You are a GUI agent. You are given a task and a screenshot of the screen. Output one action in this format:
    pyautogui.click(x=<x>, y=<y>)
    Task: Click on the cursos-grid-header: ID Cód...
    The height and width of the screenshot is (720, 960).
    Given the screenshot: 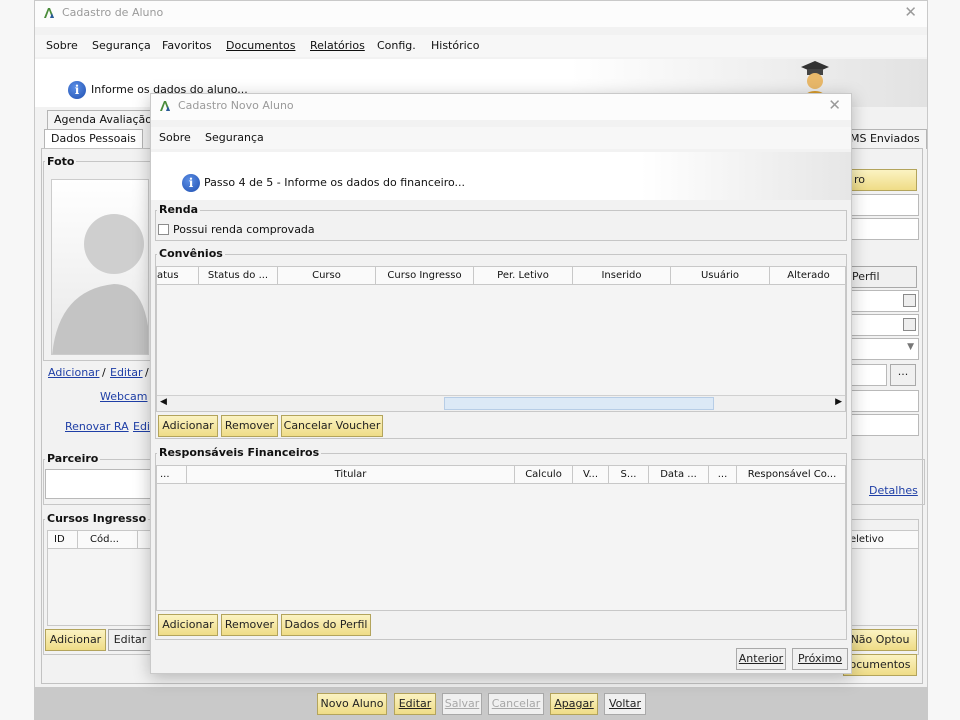 What is the action you would take?
    pyautogui.click(x=102, y=540)
    